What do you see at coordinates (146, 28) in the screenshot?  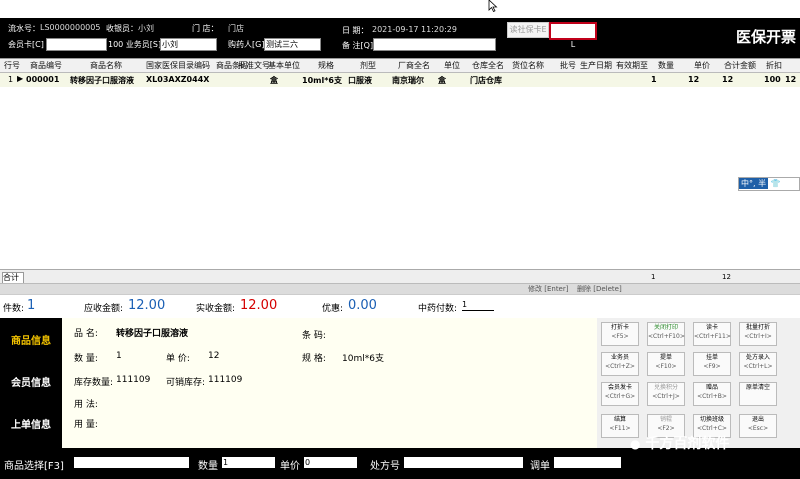 I see `cashier-value: 小刘` at bounding box center [146, 28].